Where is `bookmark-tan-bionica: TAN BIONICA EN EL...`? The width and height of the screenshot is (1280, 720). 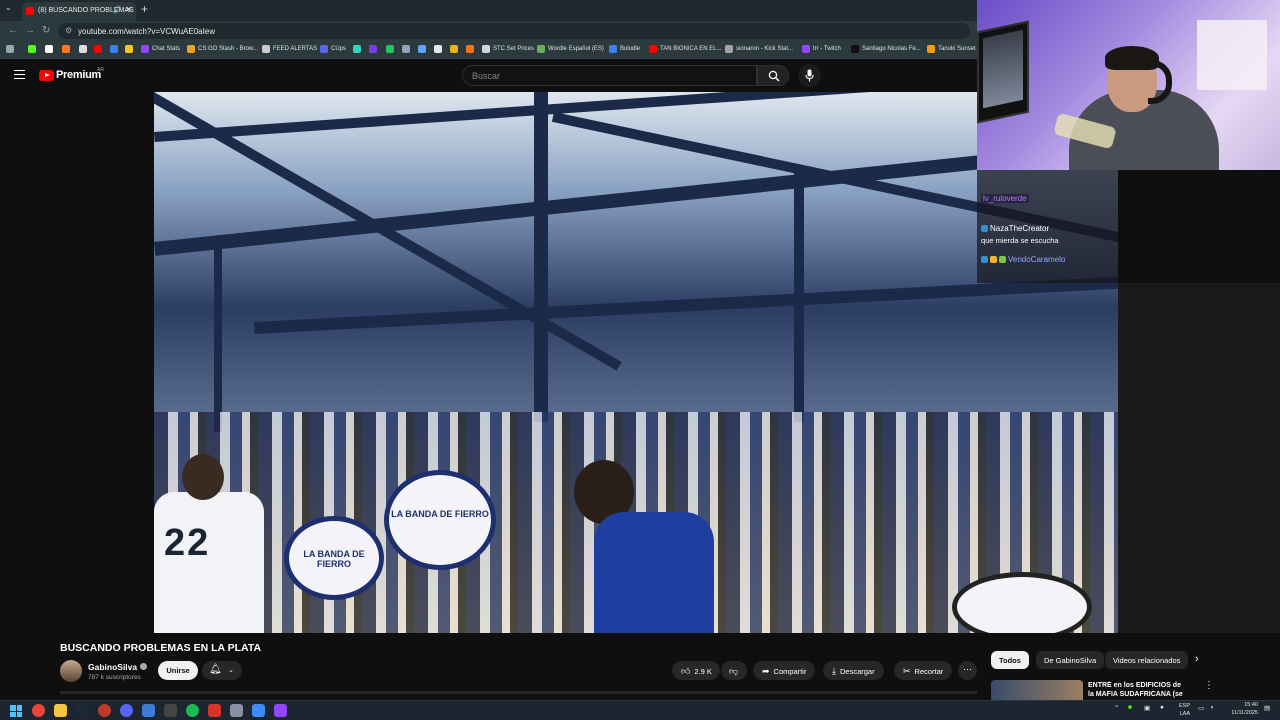
bookmark-tan-bionica: TAN BIONICA EN EL... is located at coordinates (685, 49).